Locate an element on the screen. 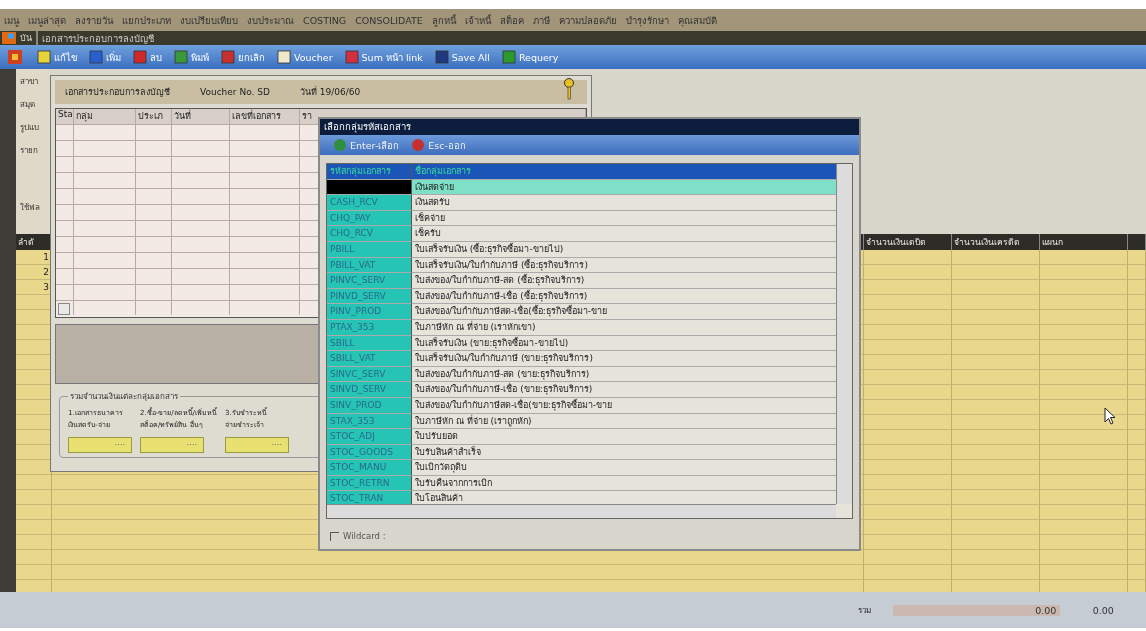  app-icon is located at coordinates (15, 57).